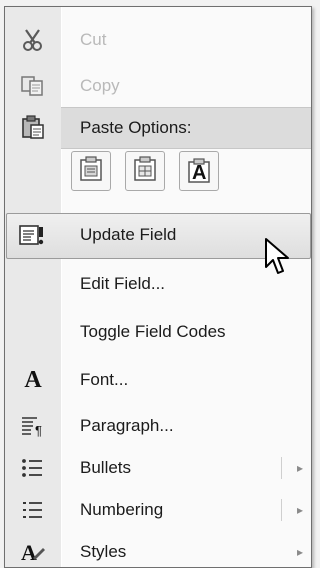  I want to click on bullets-icon, so click(33, 468).